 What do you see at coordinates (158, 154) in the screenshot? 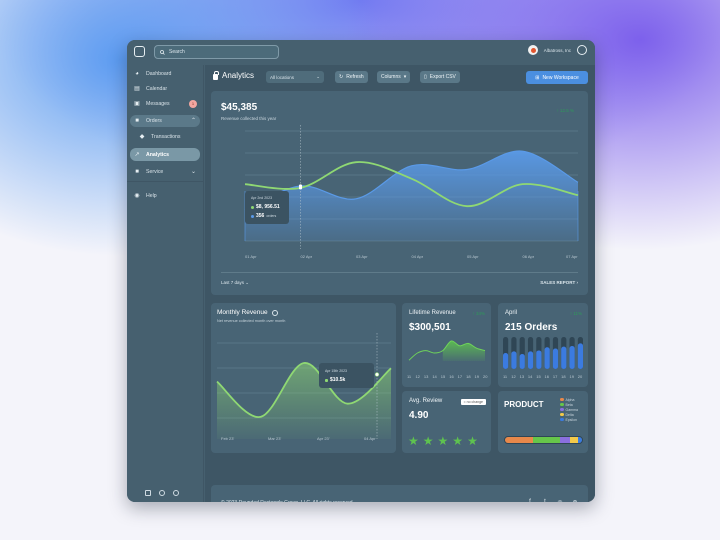
I see `sidebar-item-label: Analytics` at bounding box center [158, 154].